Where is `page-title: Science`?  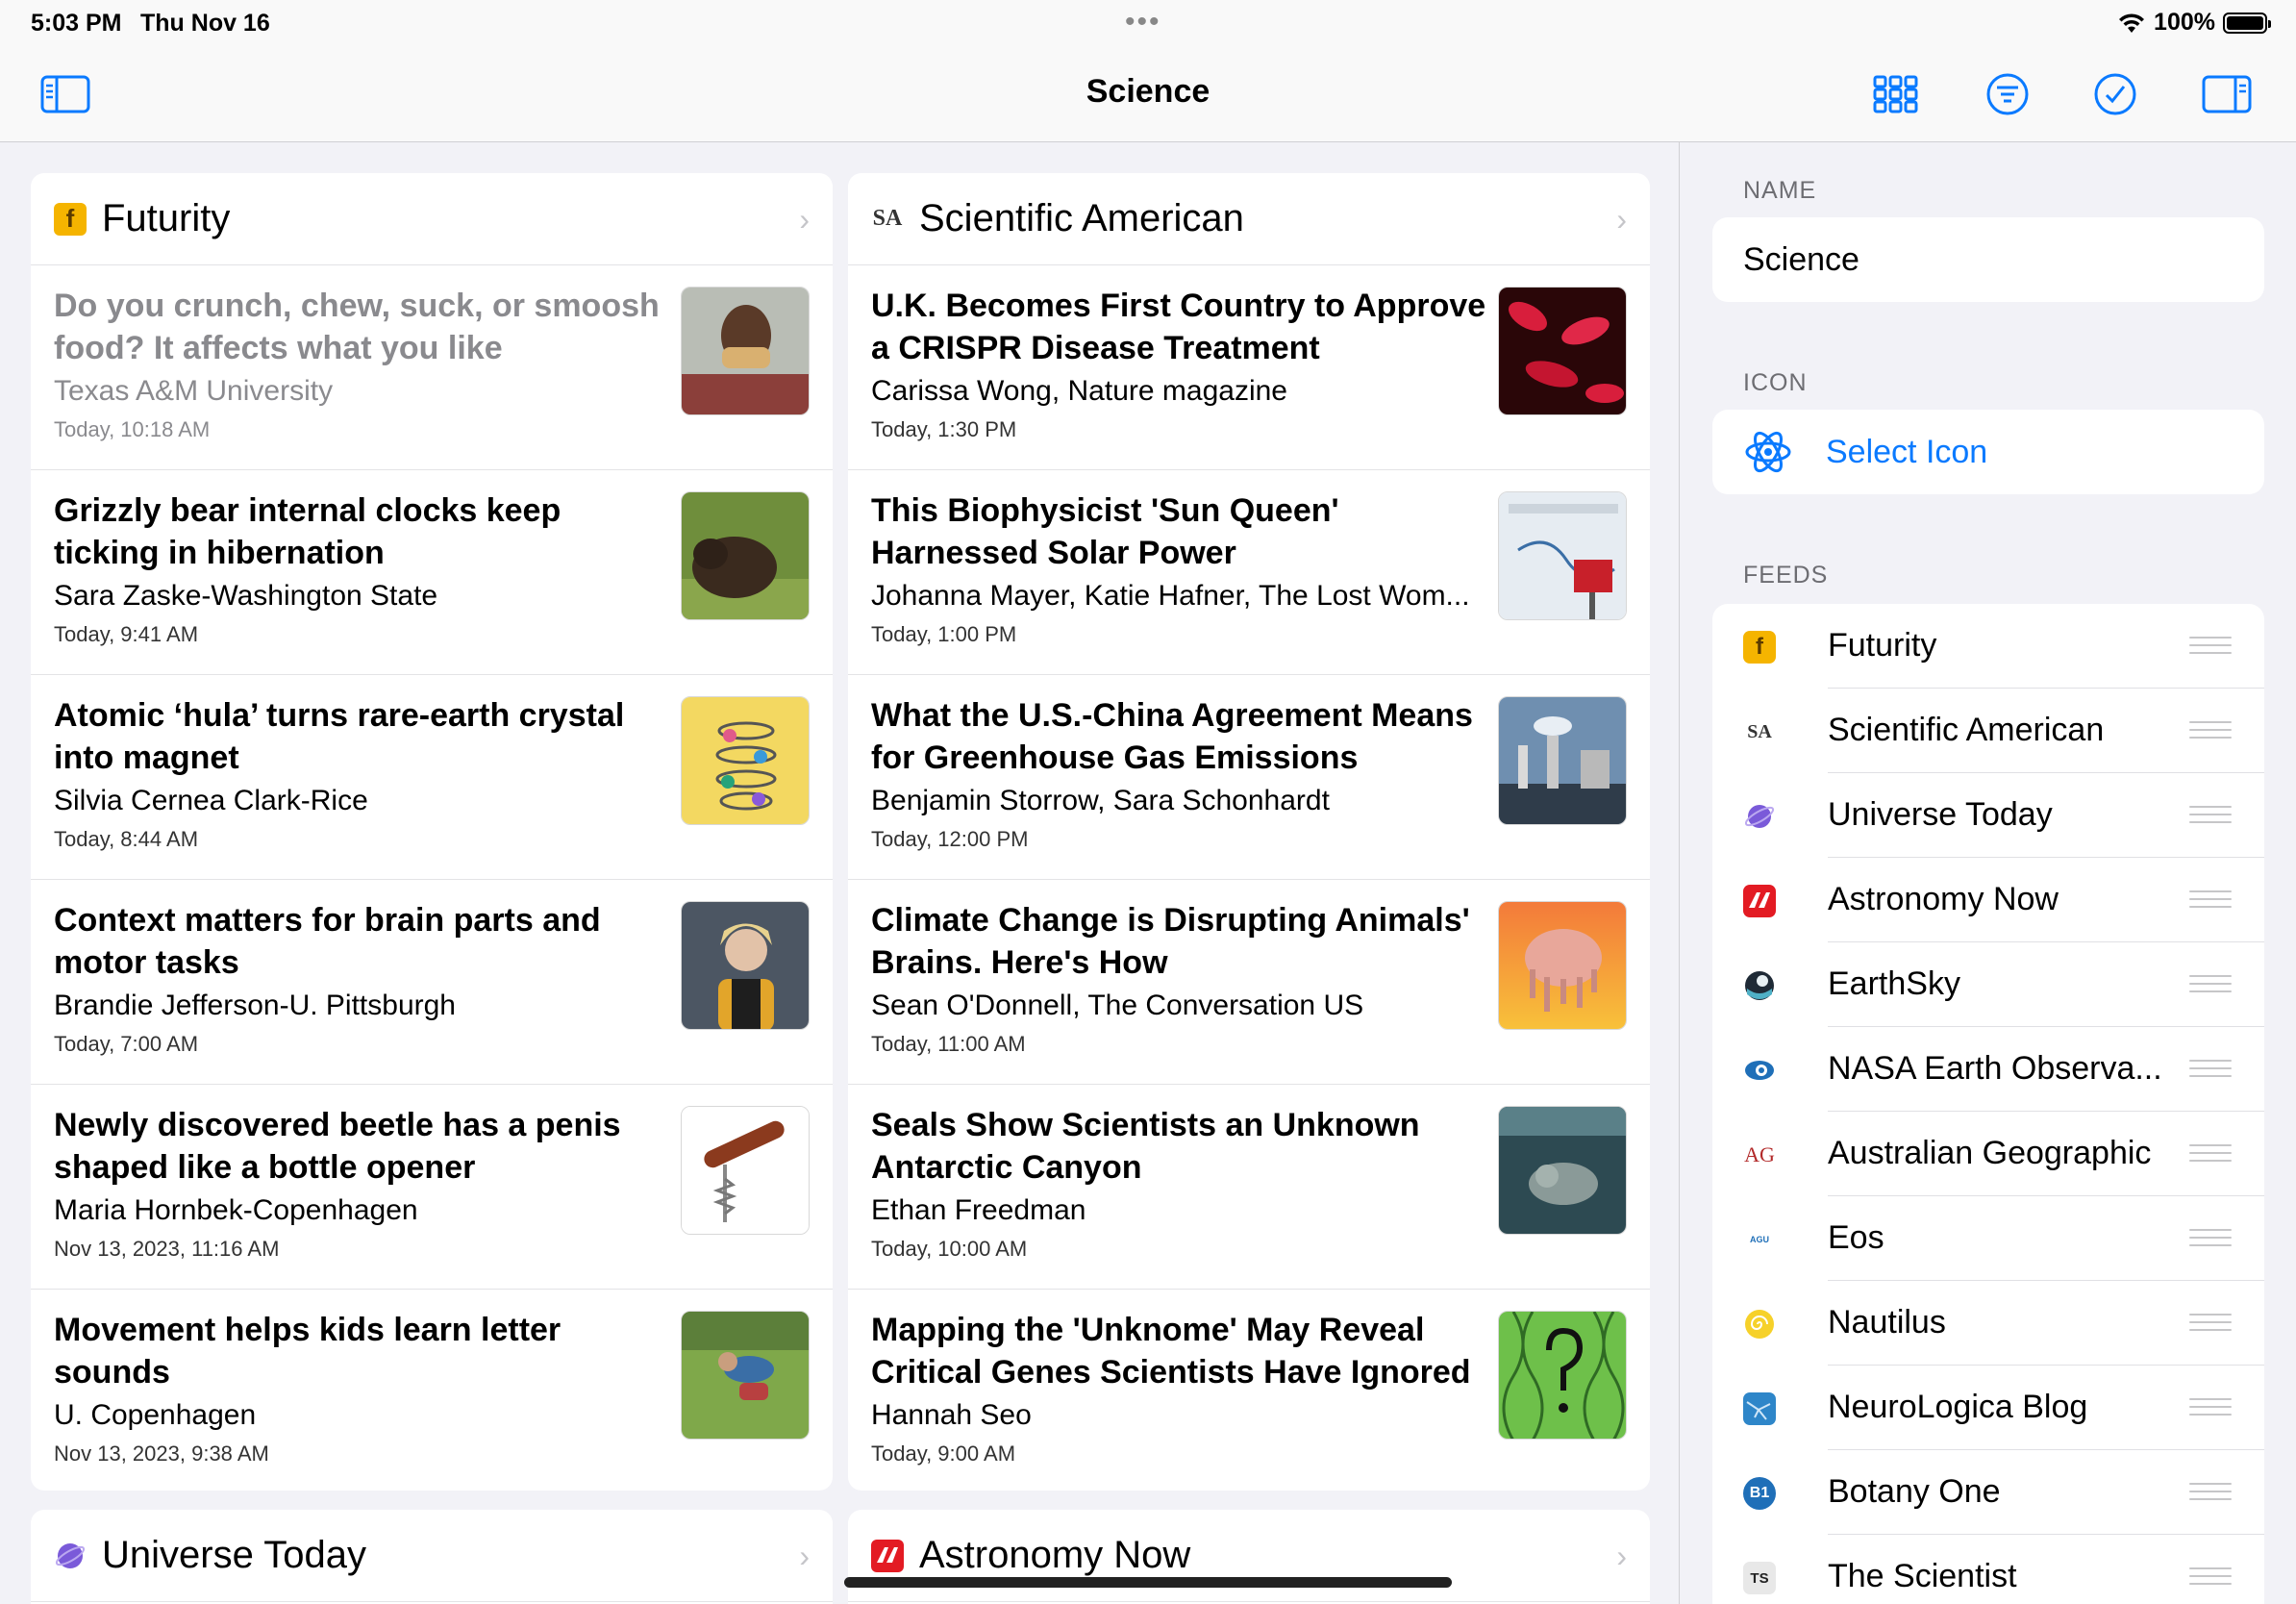
page-title: Science is located at coordinates (1148, 91).